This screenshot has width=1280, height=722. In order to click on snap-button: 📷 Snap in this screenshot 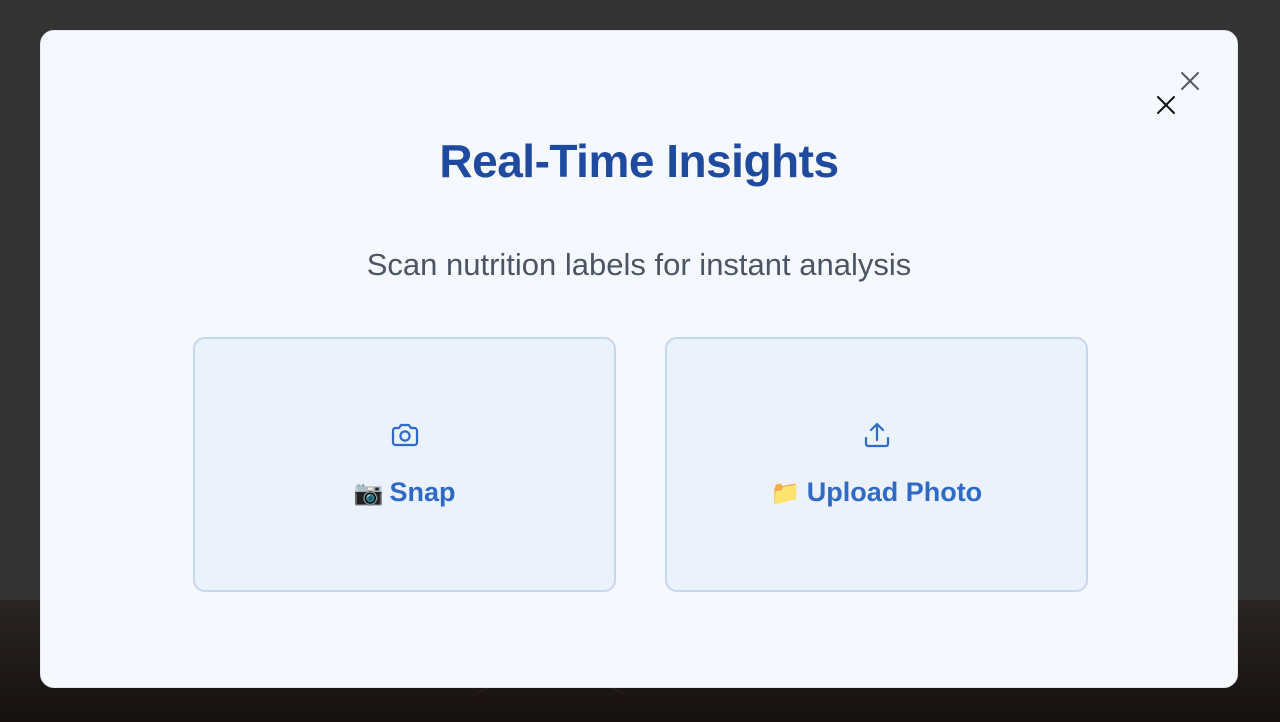, I will do `click(404, 464)`.